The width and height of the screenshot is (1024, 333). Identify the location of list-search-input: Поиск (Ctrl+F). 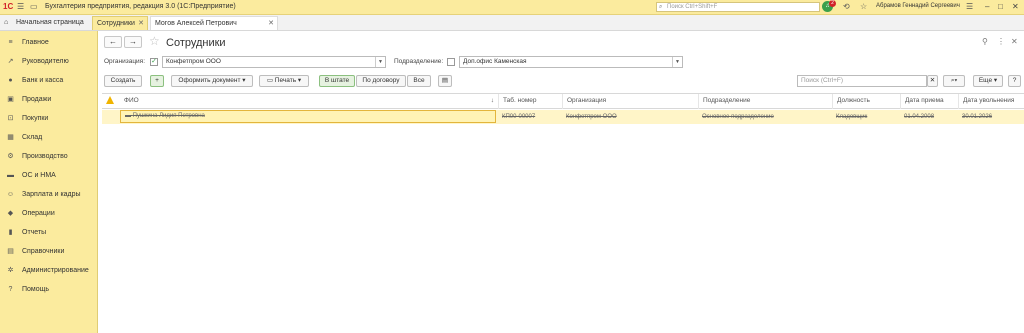
(862, 81).